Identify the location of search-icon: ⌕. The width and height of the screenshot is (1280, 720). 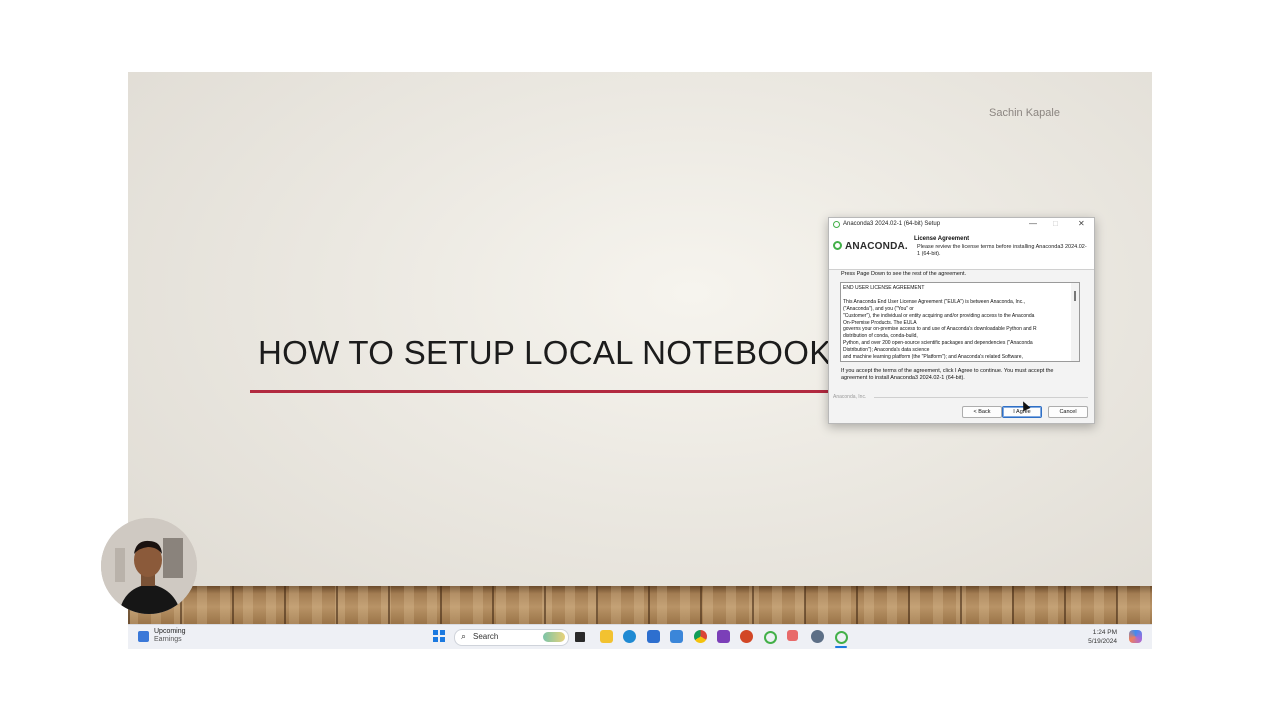
(464, 636).